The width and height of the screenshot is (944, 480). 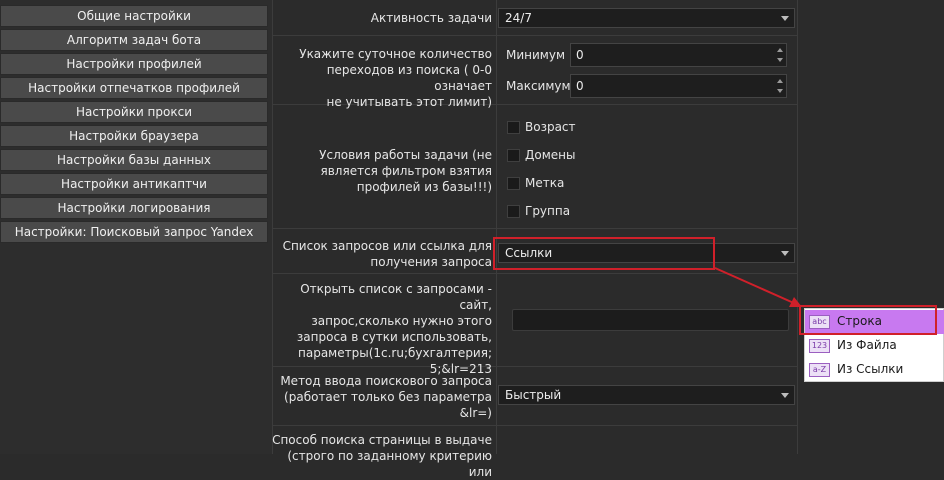 I want to click on menu-item-label: Из Файла, so click(x=867, y=345).